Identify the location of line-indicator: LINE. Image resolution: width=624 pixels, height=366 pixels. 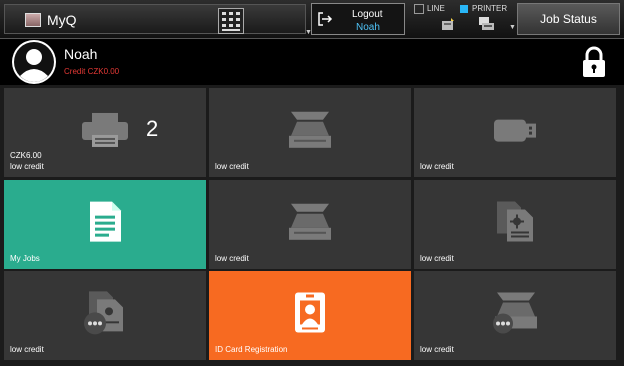
(429, 9).